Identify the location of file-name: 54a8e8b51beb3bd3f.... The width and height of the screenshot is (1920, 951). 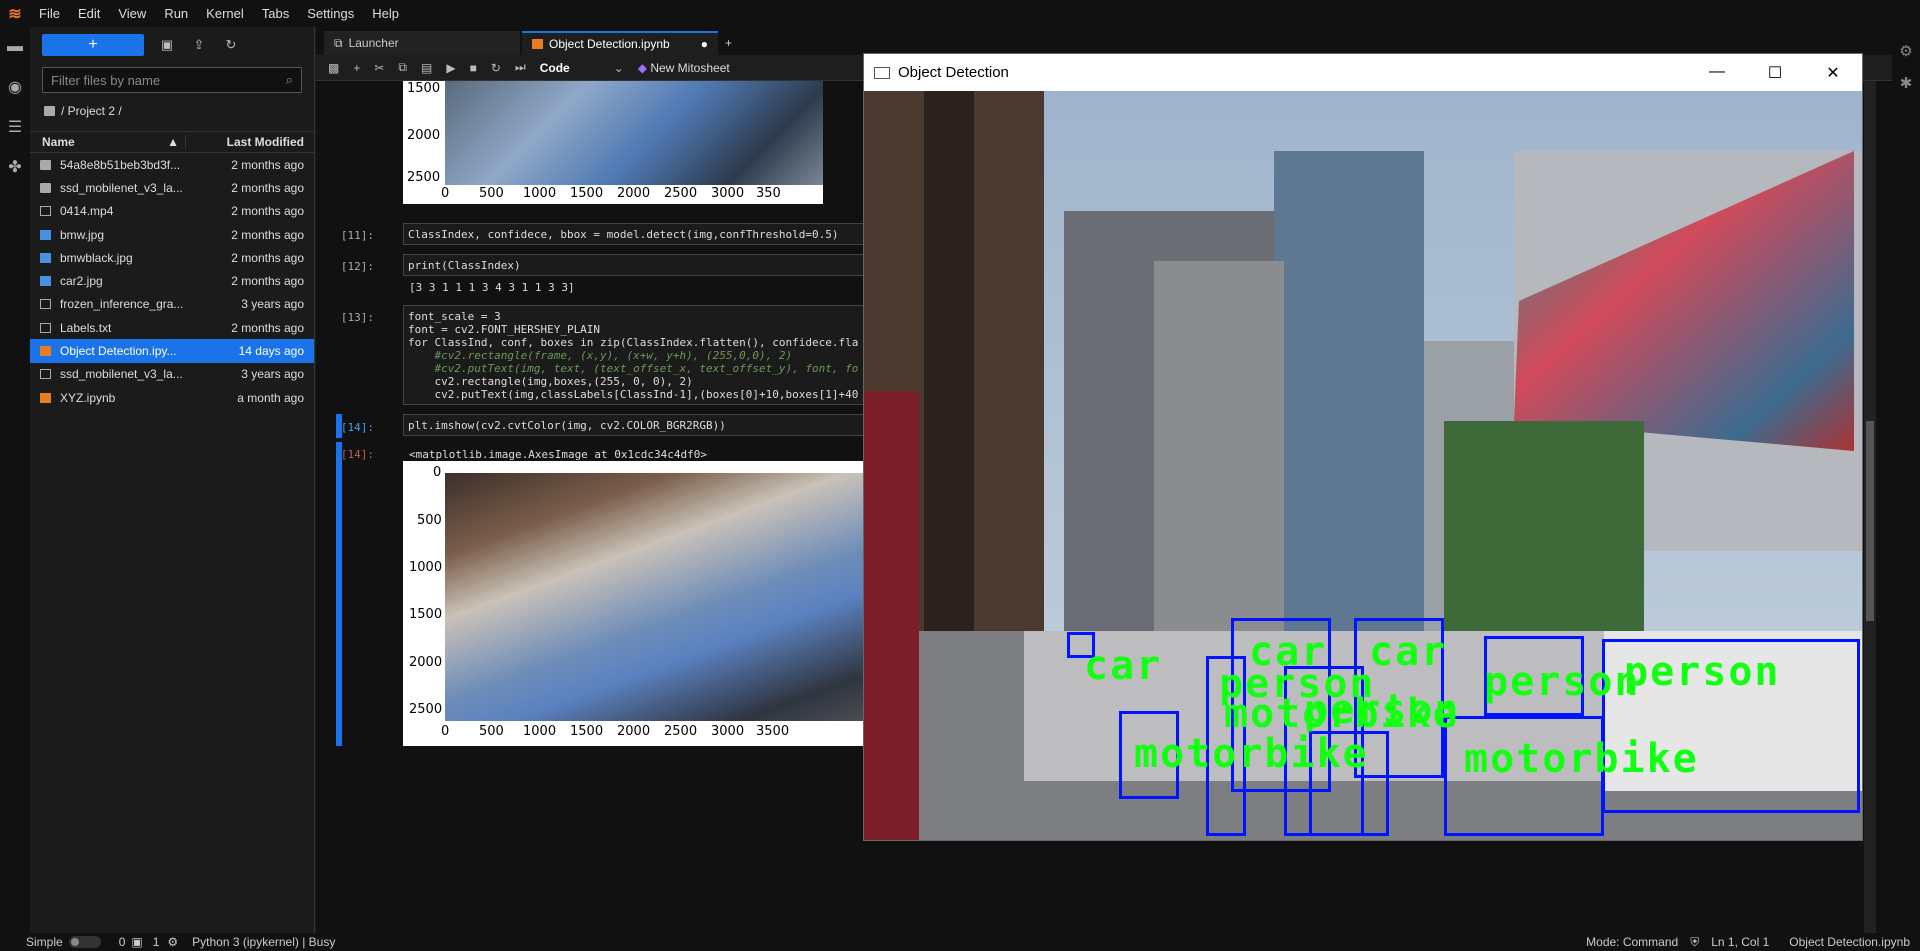
(120, 164).